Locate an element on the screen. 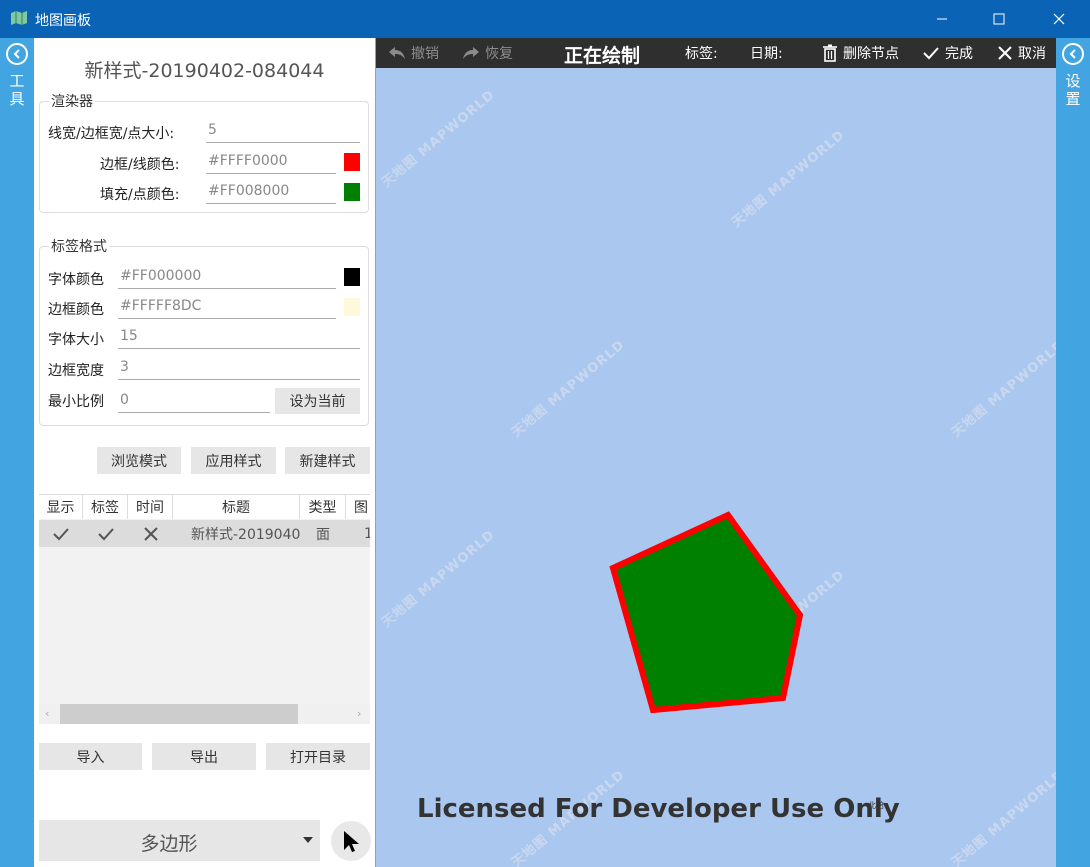 The height and width of the screenshot is (867, 1090). window-title: 地图画板 is located at coordinates (63, 21).